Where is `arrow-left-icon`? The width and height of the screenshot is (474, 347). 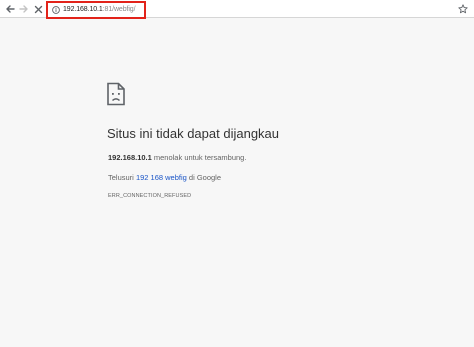
arrow-left-icon is located at coordinates (10, 9).